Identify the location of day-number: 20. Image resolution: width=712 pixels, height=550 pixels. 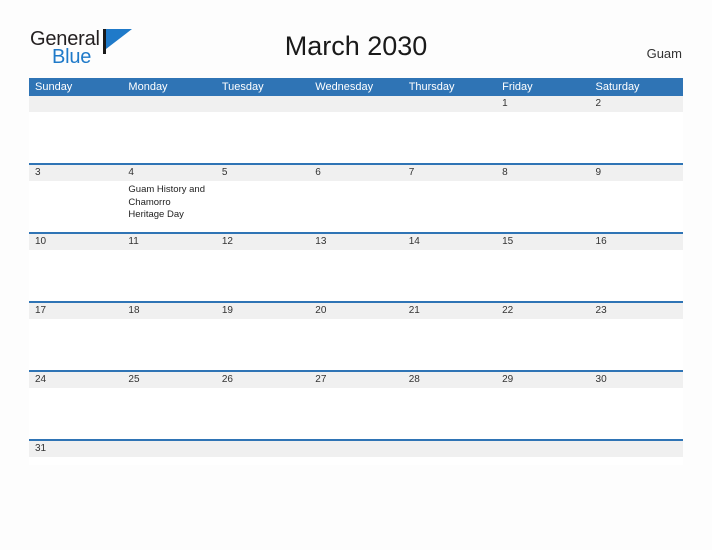
(355, 311).